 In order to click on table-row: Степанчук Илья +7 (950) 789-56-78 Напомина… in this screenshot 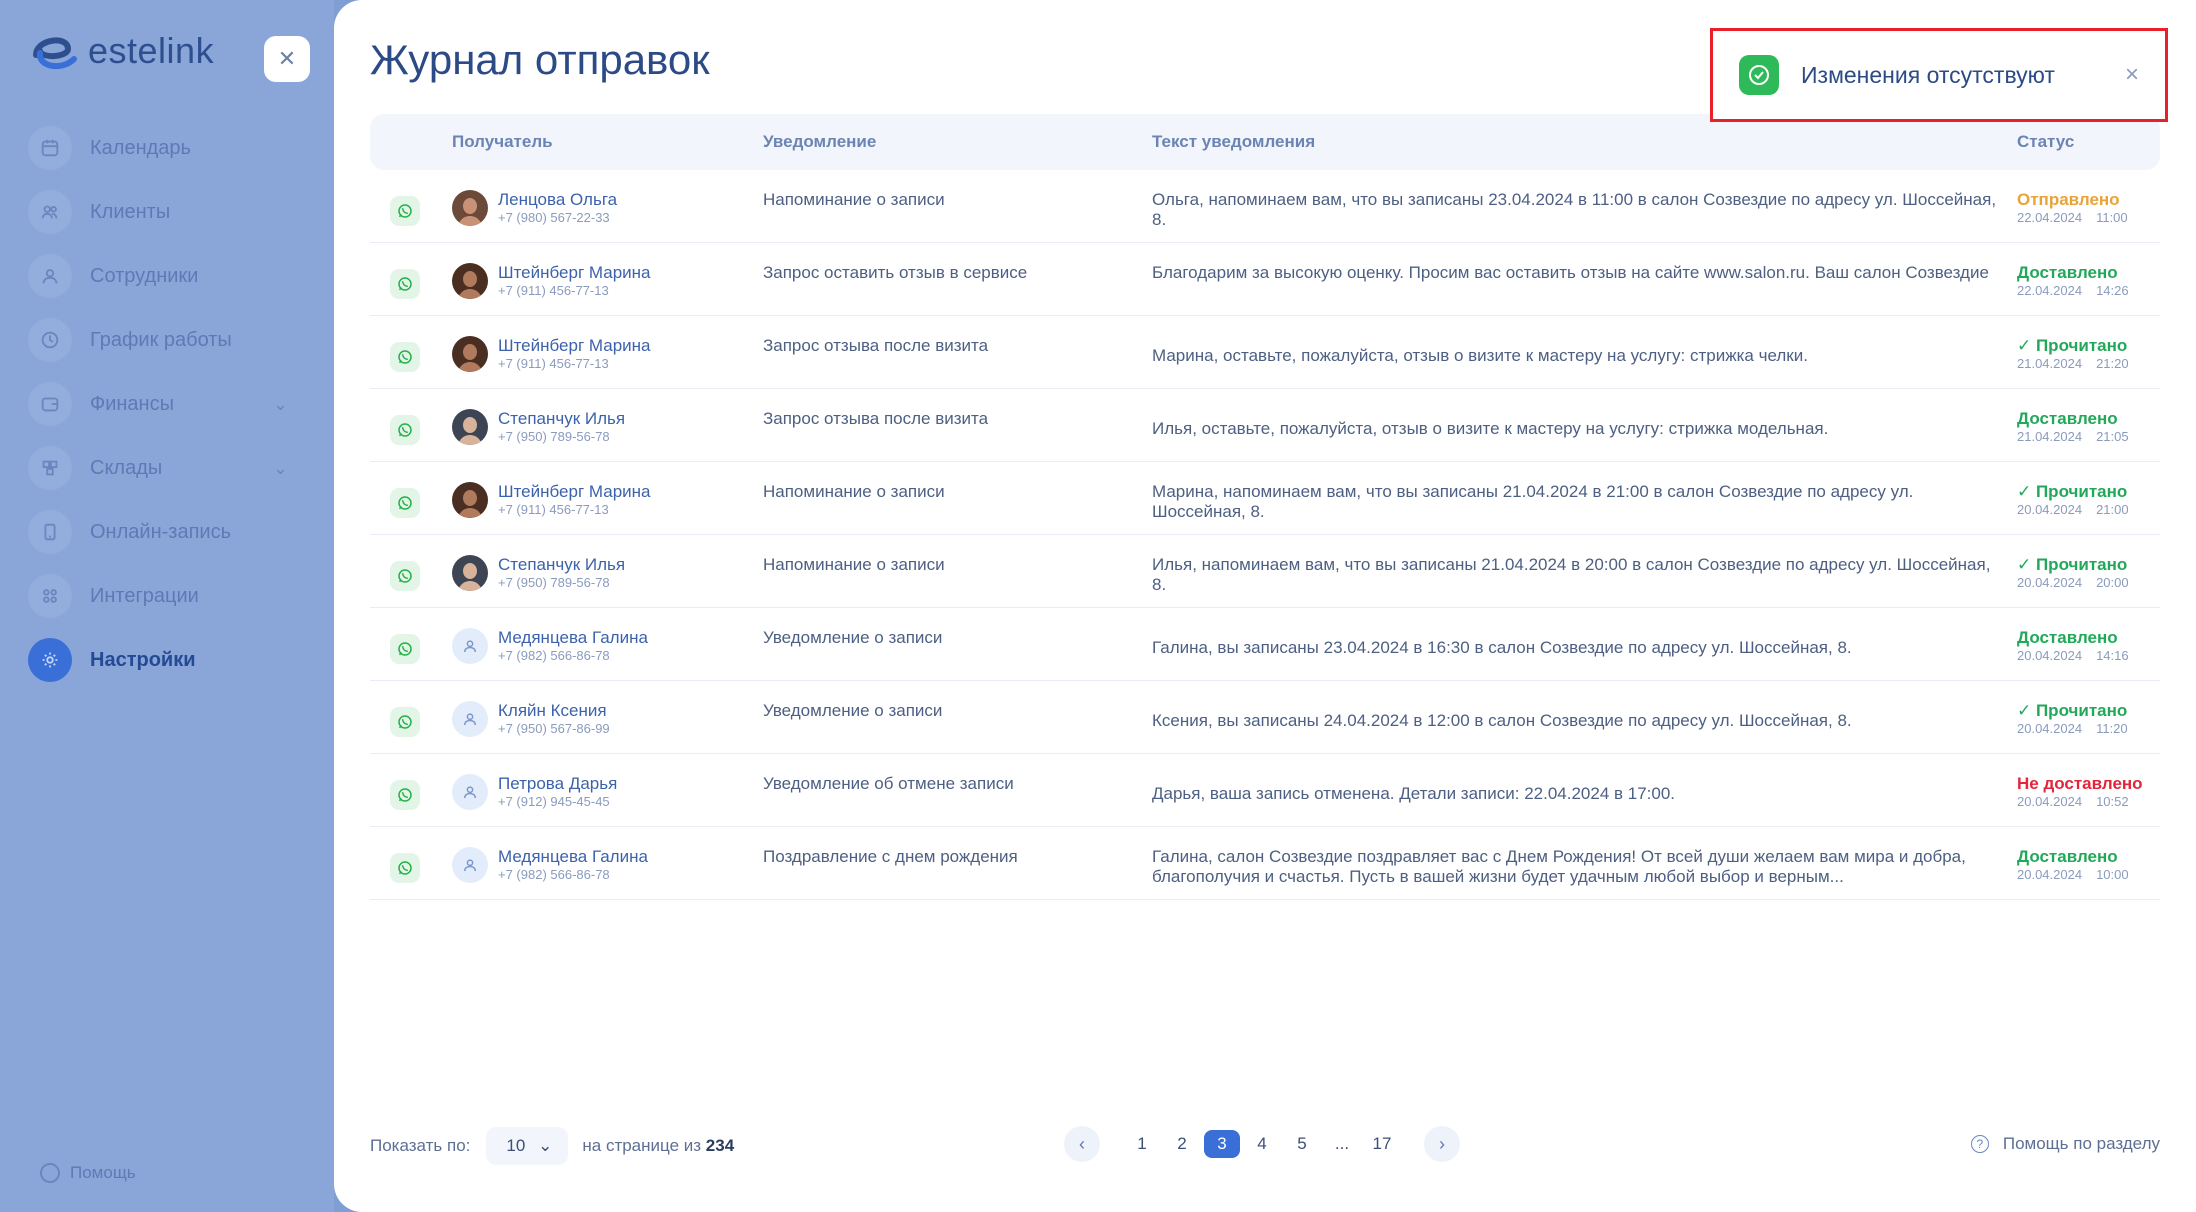, I will do `click(1265, 571)`.